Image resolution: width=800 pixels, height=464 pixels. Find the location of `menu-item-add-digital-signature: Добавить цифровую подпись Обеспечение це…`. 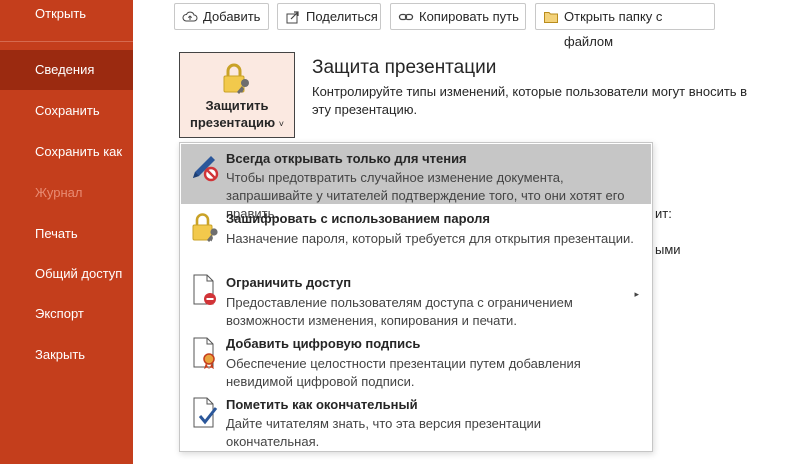

menu-item-add-digital-signature: Добавить цифровую подпись Обеспечение це… is located at coordinates (416, 361).